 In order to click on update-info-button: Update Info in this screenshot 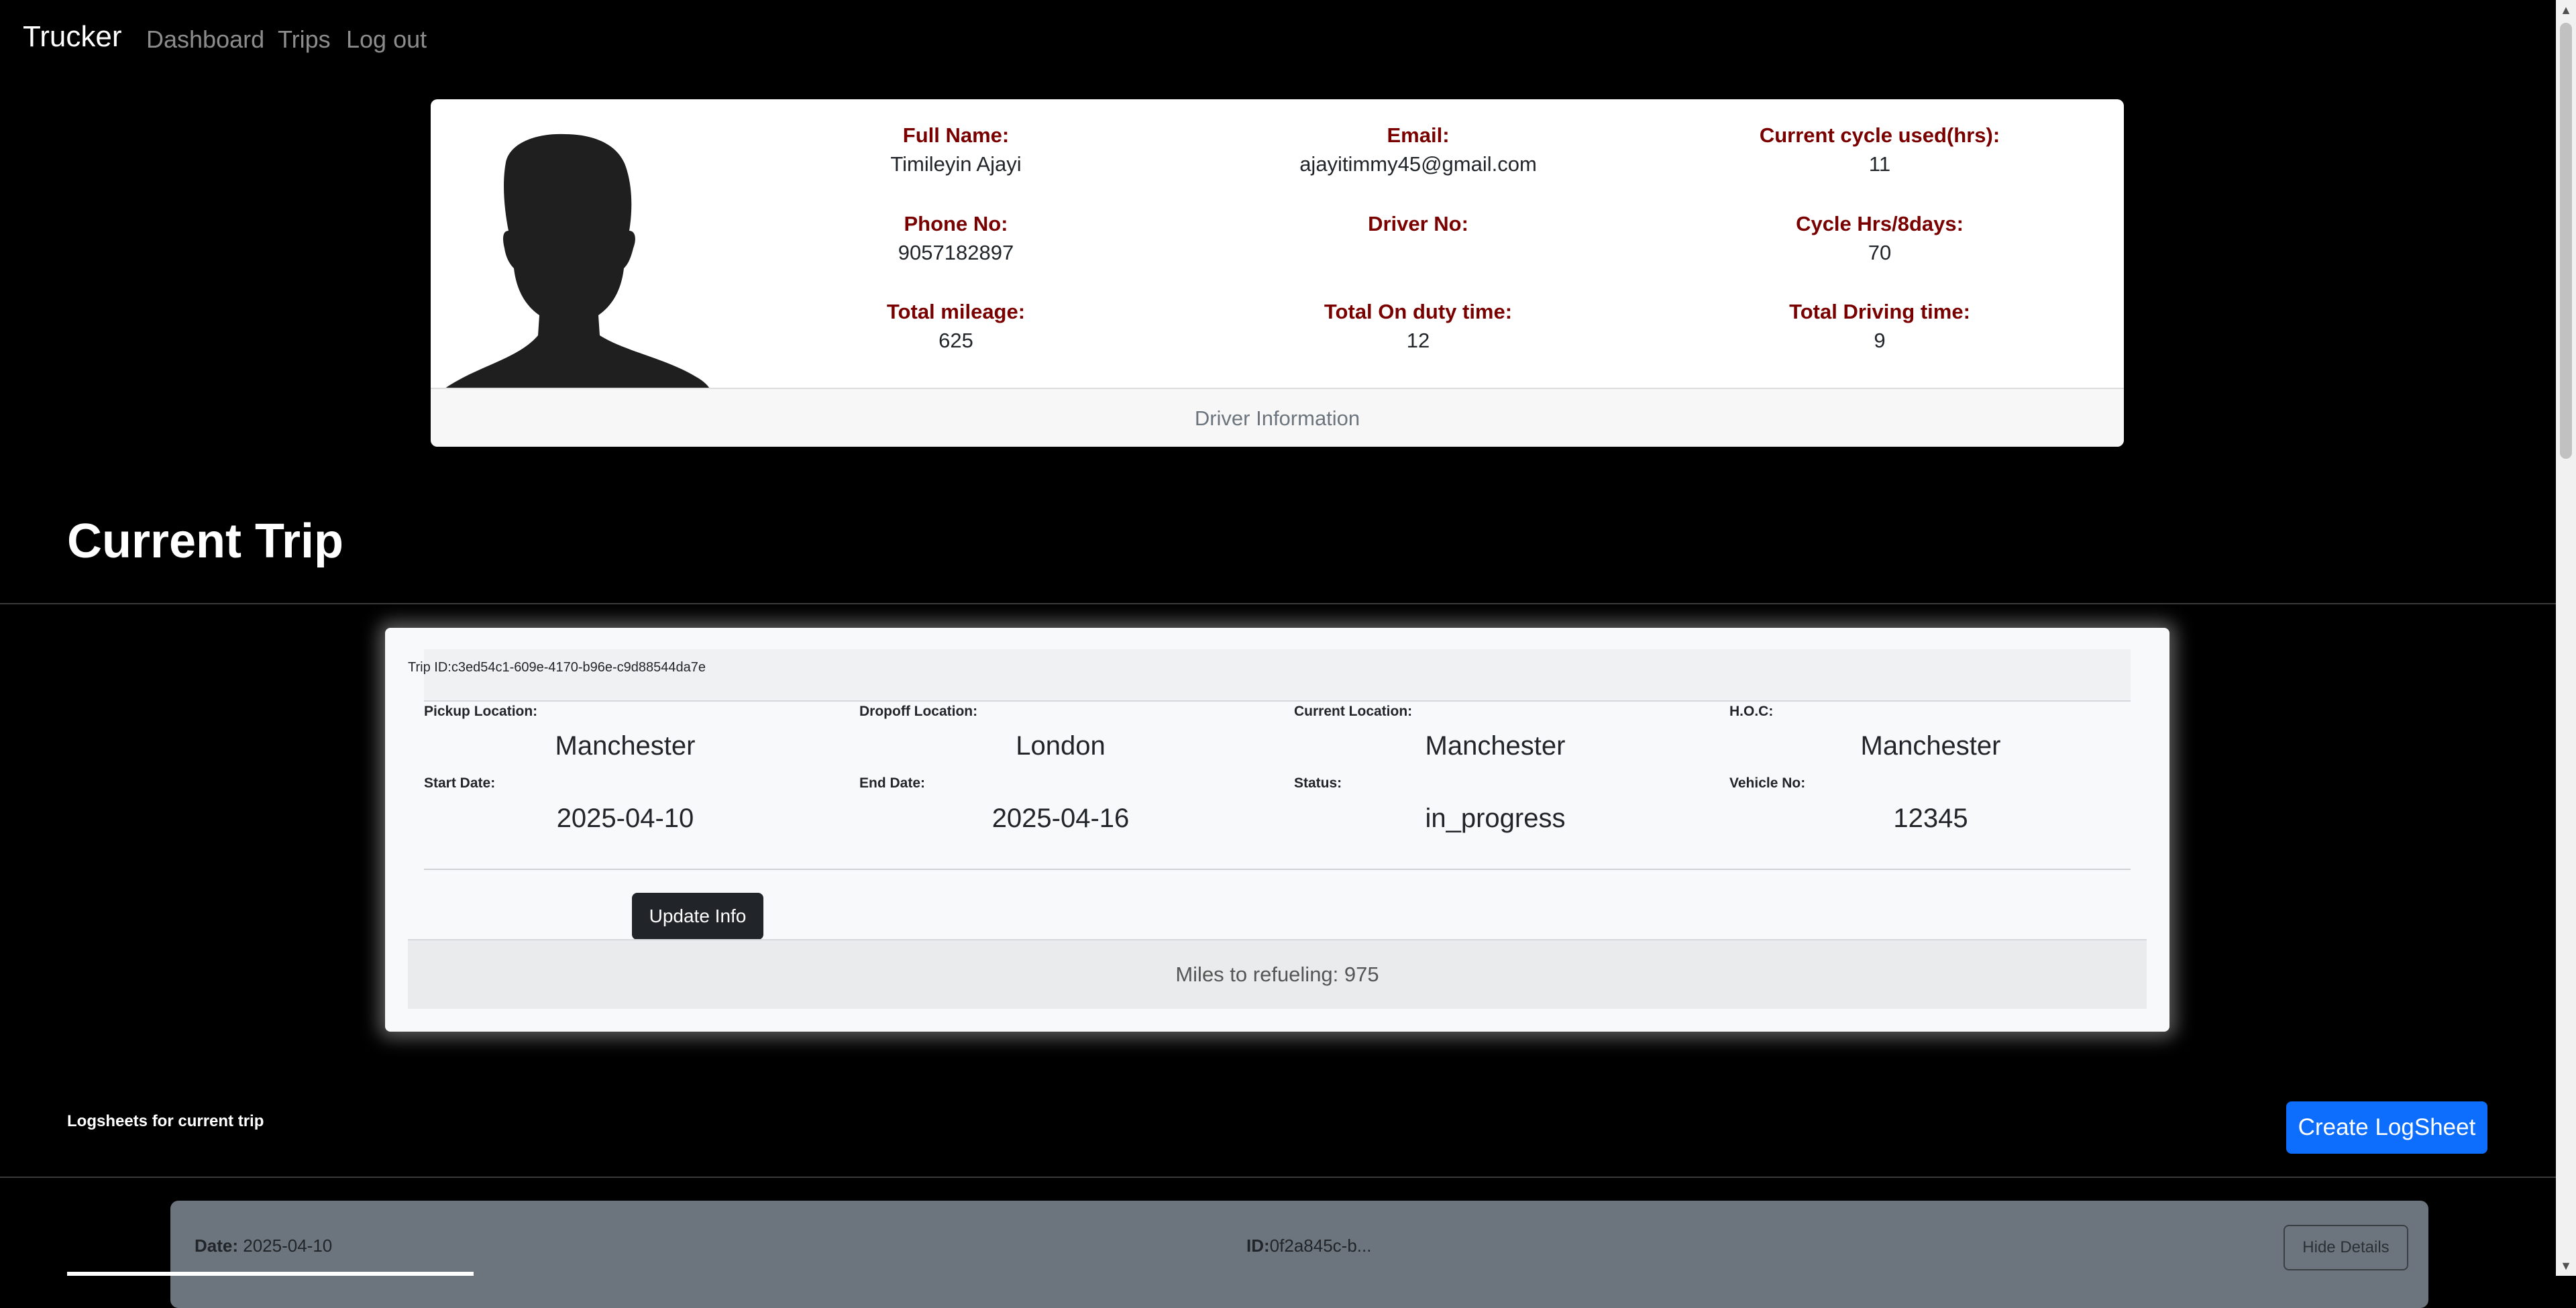, I will do `click(697, 916)`.